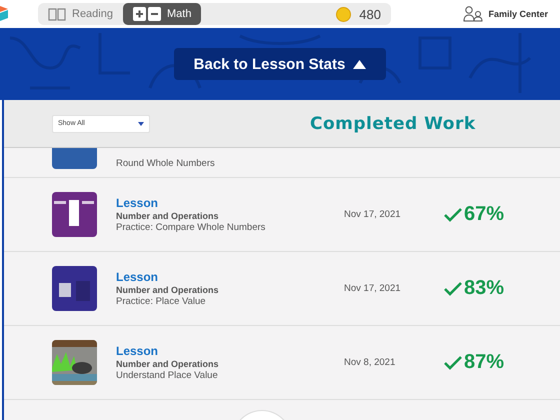 Image resolution: width=560 pixels, height=420 pixels. Describe the element at coordinates (162, 14) in the screenshot. I see `subject-tab: Math` at that location.